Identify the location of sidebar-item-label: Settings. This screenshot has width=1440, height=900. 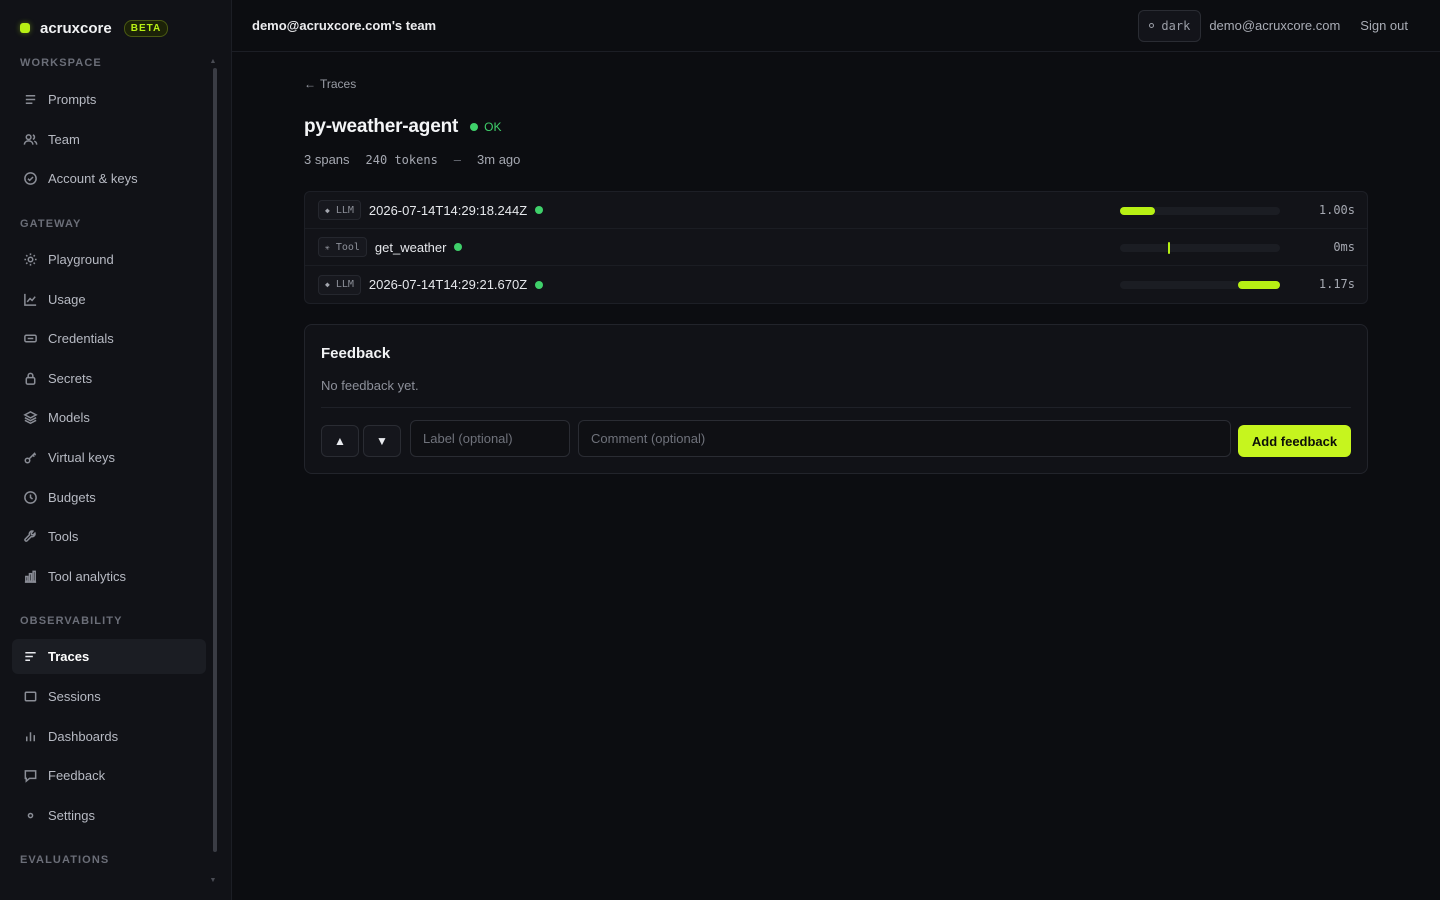
(71, 816).